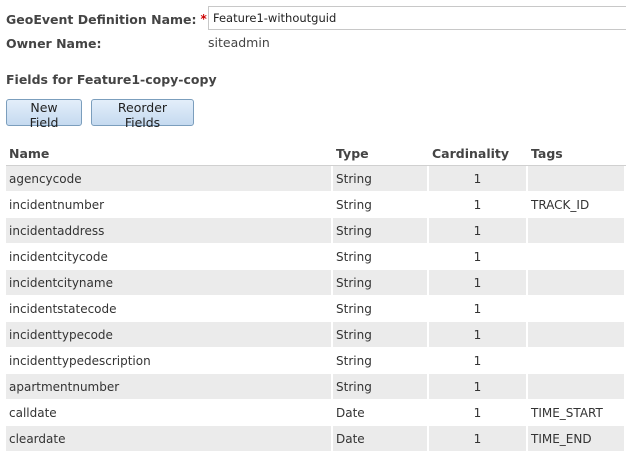  Describe the element at coordinates (417, 18) in the screenshot. I see `definition-name-input` at that location.